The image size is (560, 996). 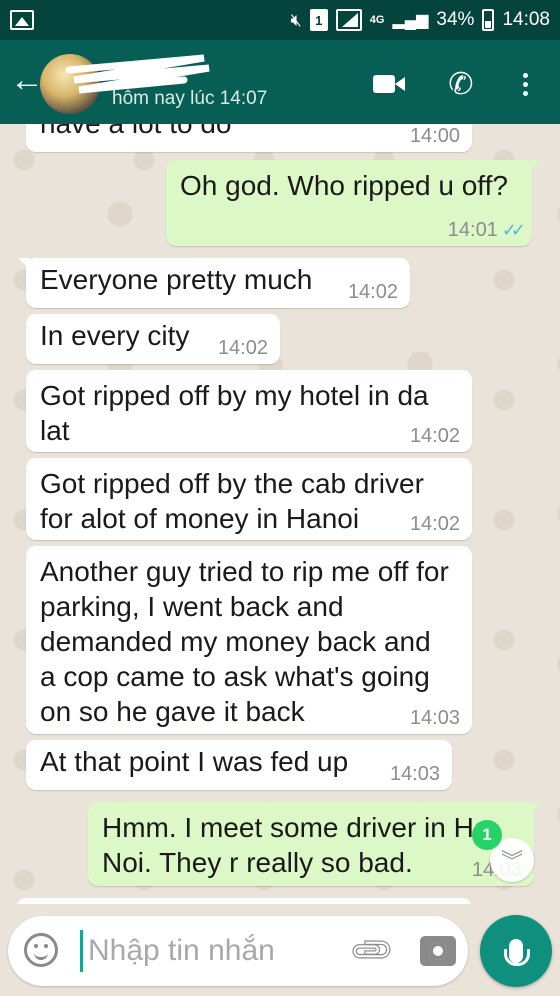 I want to click on message-text: Everyone pretty much, so click(x=176, y=279).